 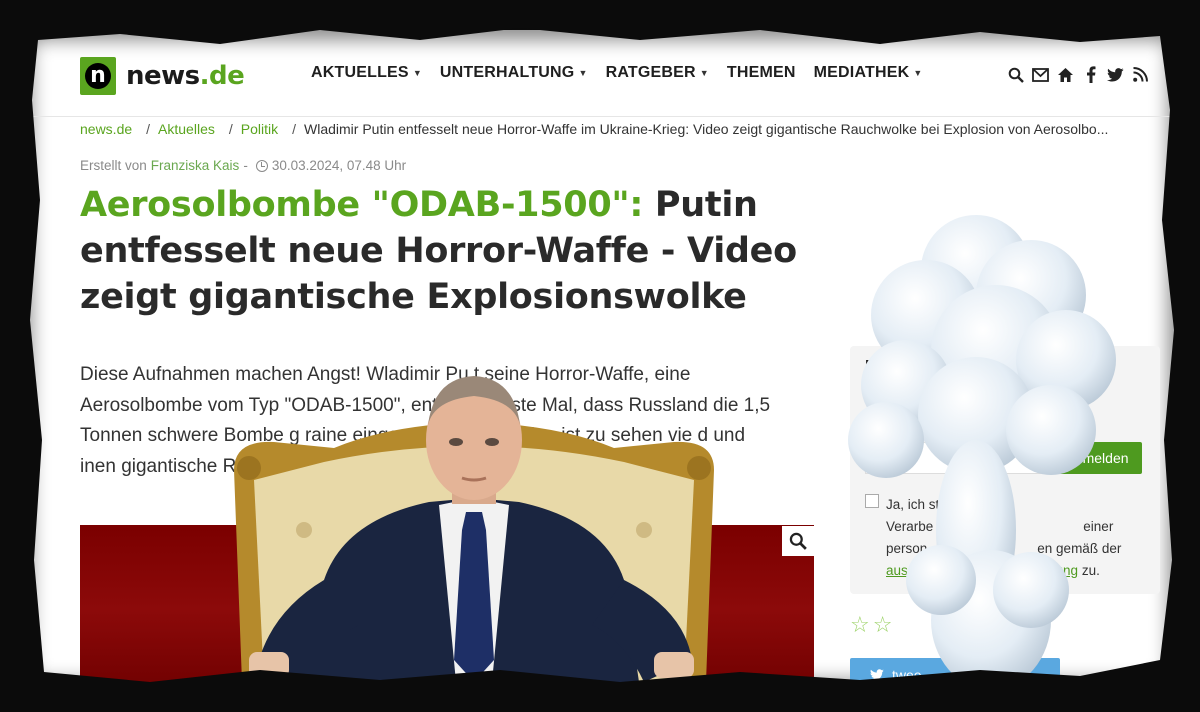 I want to click on nav-item-unterhaltung: UNTERHALTUNG ▼, so click(x=514, y=73).